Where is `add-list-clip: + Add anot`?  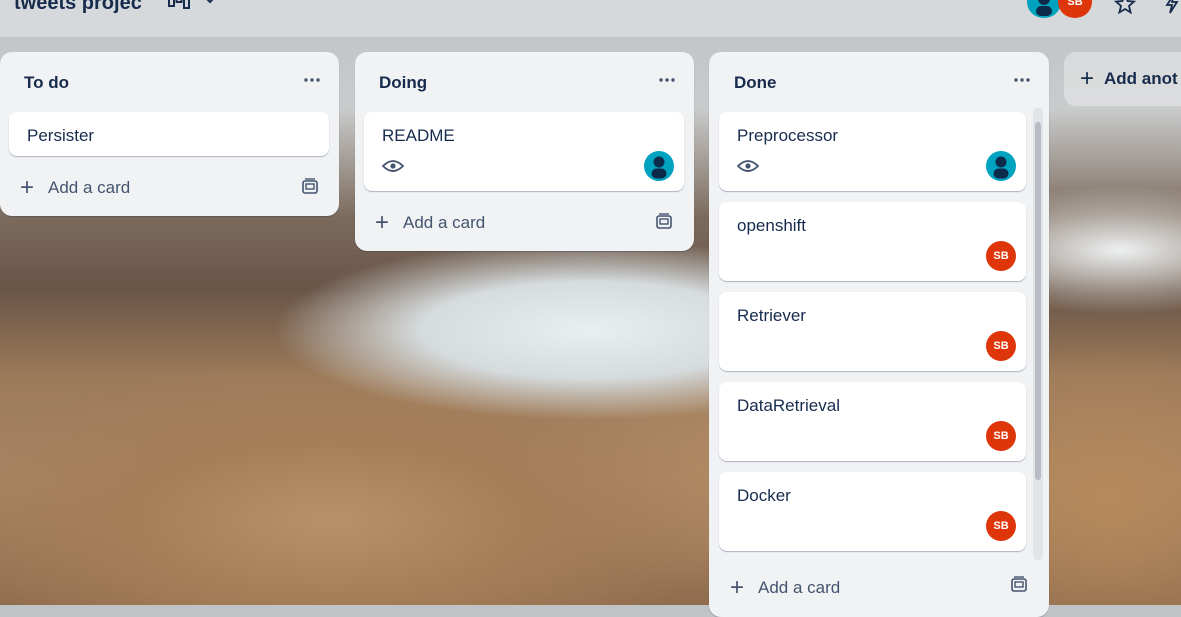 add-list-clip: + Add anot is located at coordinates (1122, 79).